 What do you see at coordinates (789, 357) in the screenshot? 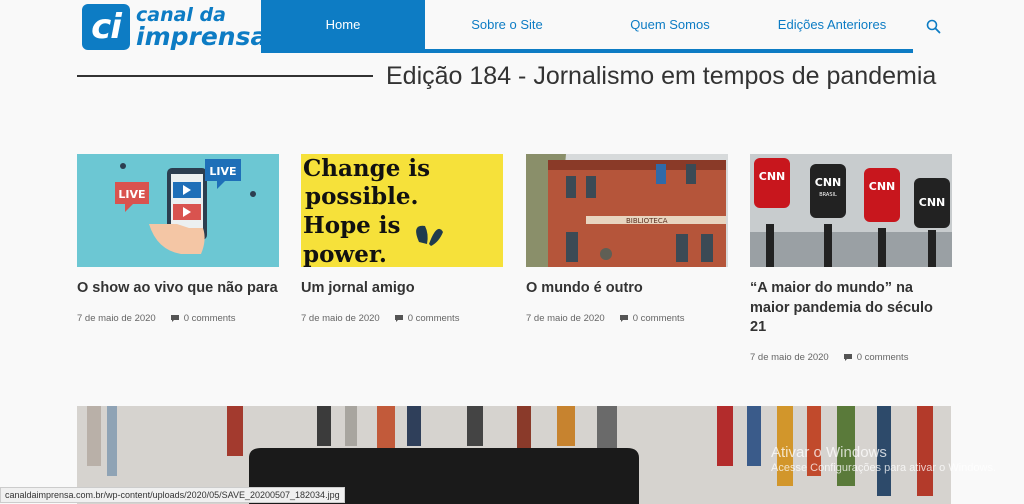
I see `post-date-4: 7 de maio de 2020` at bounding box center [789, 357].